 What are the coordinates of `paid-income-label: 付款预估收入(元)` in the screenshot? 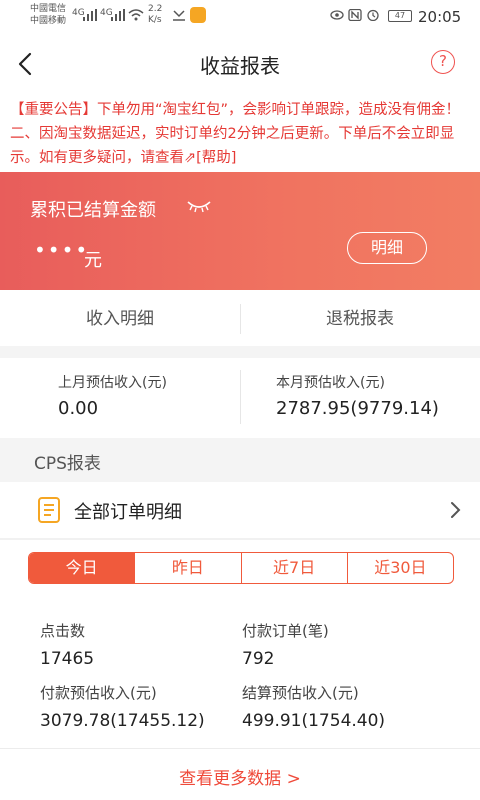 It's located at (98, 693).